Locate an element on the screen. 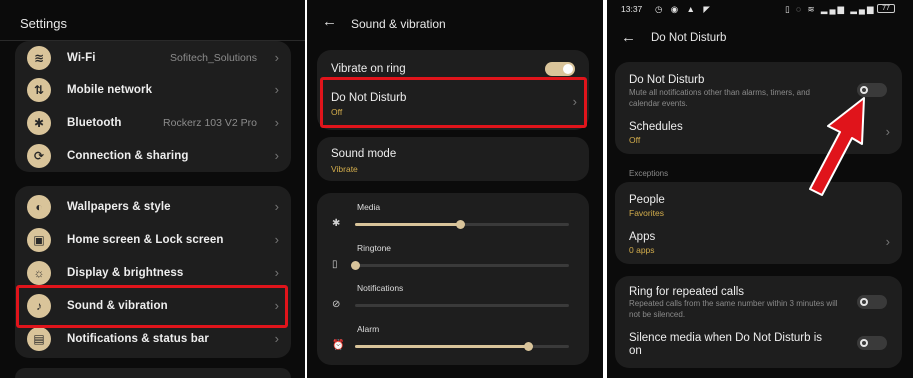  vibrate-on-ring-toggle is located at coordinates (560, 69).